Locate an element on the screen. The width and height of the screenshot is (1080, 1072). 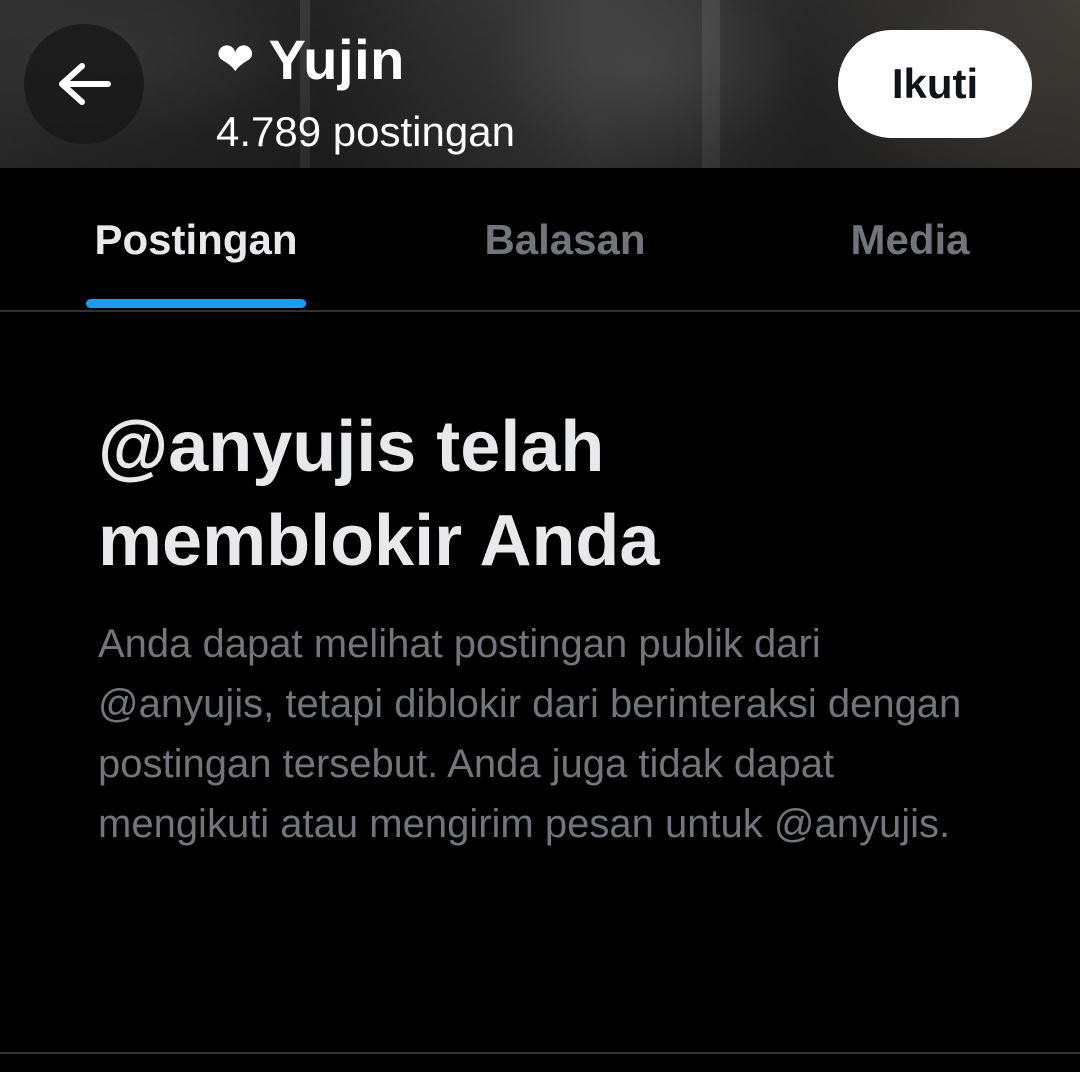
tab-media: Media is located at coordinates (910, 240).